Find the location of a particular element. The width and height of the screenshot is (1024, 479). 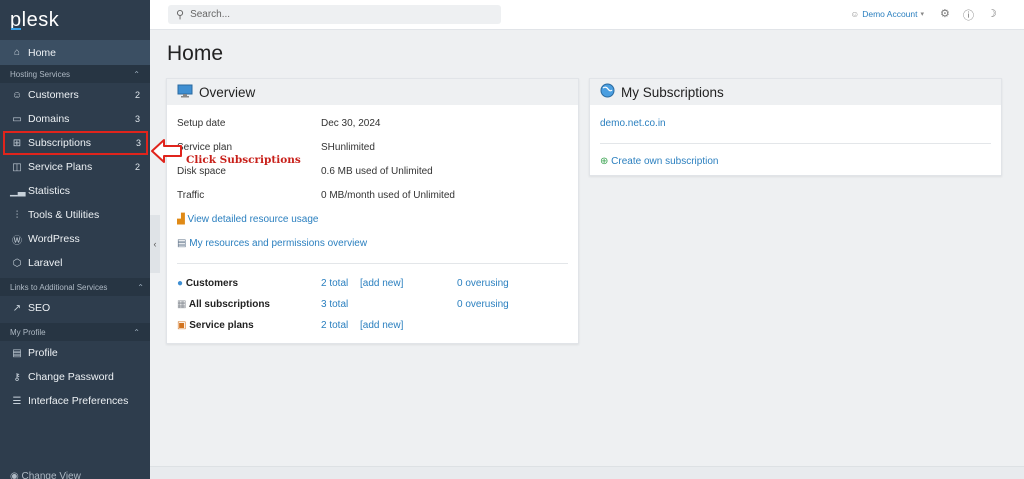

section-label: Links to Additional Services is located at coordinates (59, 287).